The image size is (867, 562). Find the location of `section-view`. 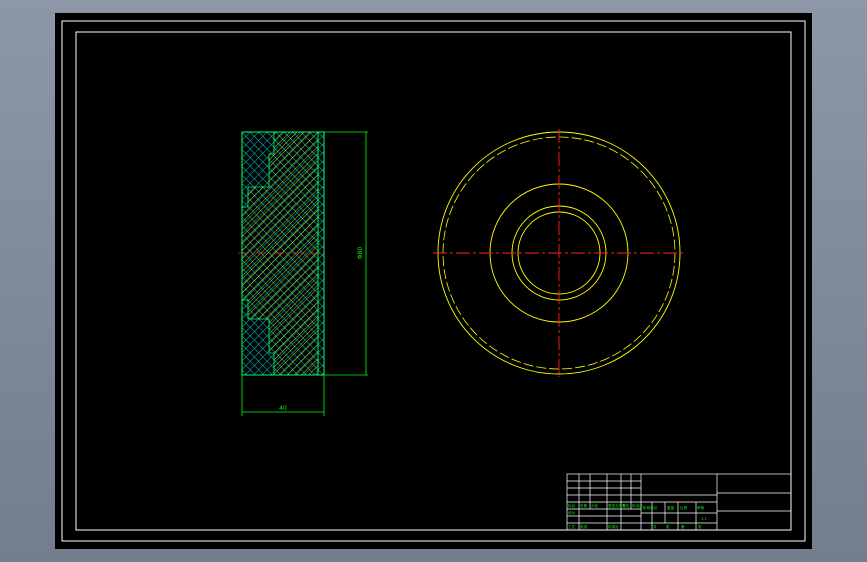

section-view is located at coordinates (283, 253).